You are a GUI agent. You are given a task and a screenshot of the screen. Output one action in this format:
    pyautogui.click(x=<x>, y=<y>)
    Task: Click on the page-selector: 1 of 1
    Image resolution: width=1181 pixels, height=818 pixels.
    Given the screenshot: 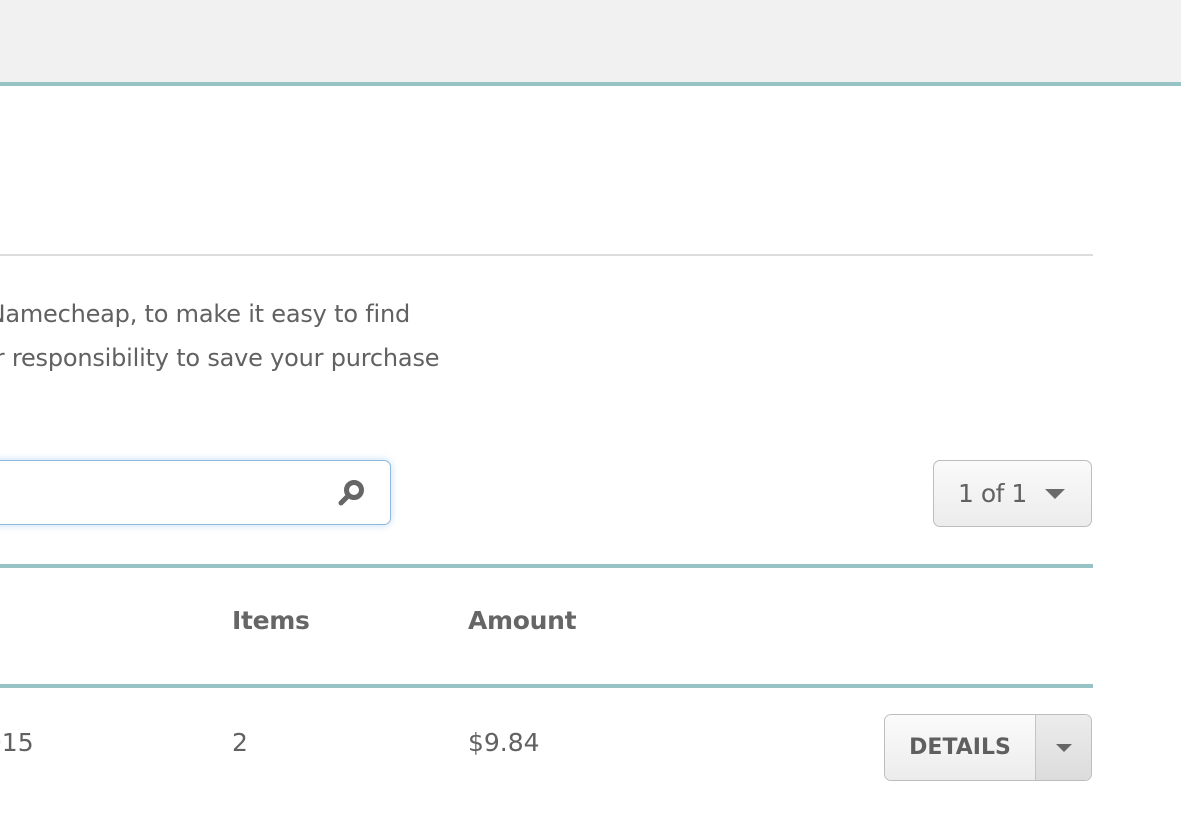 What is the action you would take?
    pyautogui.click(x=1012, y=493)
    